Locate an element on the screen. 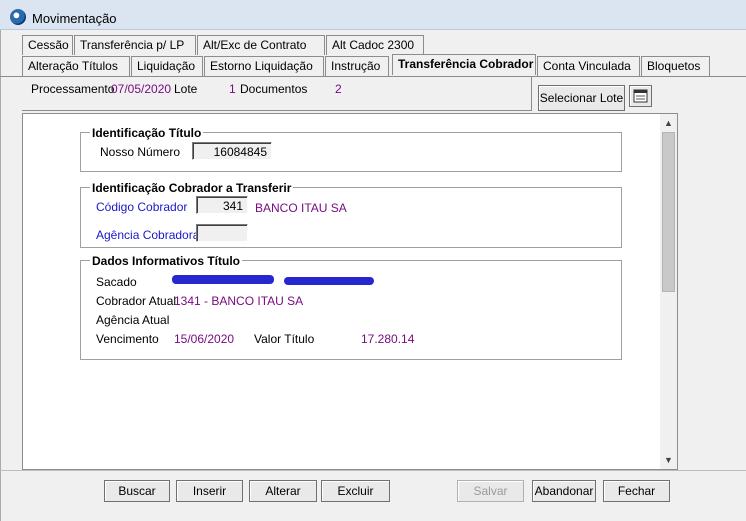 The width and height of the screenshot is (746, 521). calendar-icon is located at coordinates (640, 96).